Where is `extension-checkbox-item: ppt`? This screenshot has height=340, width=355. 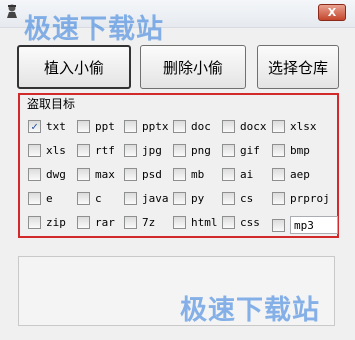
extension-checkbox-item: ppt is located at coordinates (96, 126).